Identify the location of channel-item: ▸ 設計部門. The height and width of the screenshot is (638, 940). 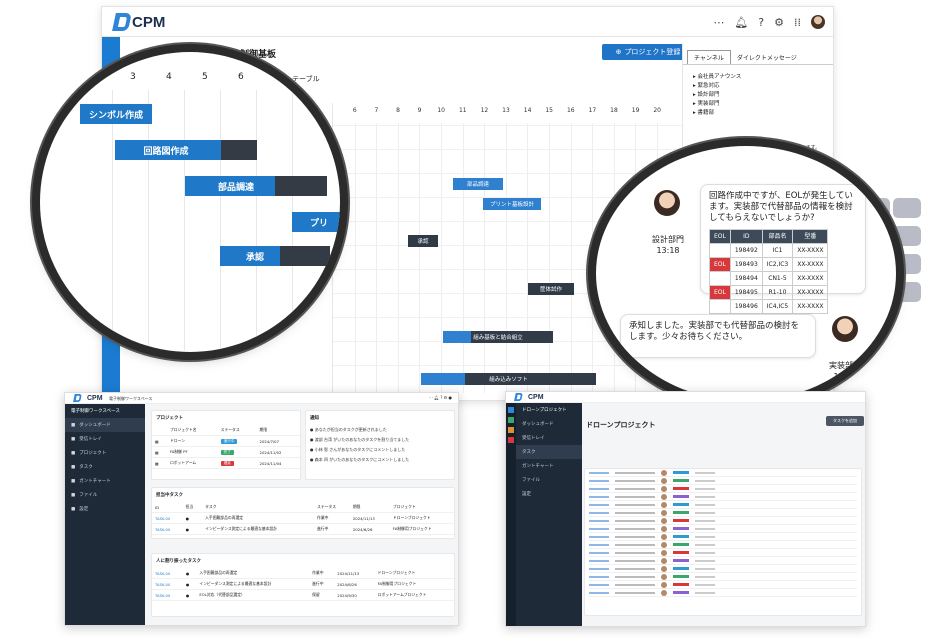
(717, 95).